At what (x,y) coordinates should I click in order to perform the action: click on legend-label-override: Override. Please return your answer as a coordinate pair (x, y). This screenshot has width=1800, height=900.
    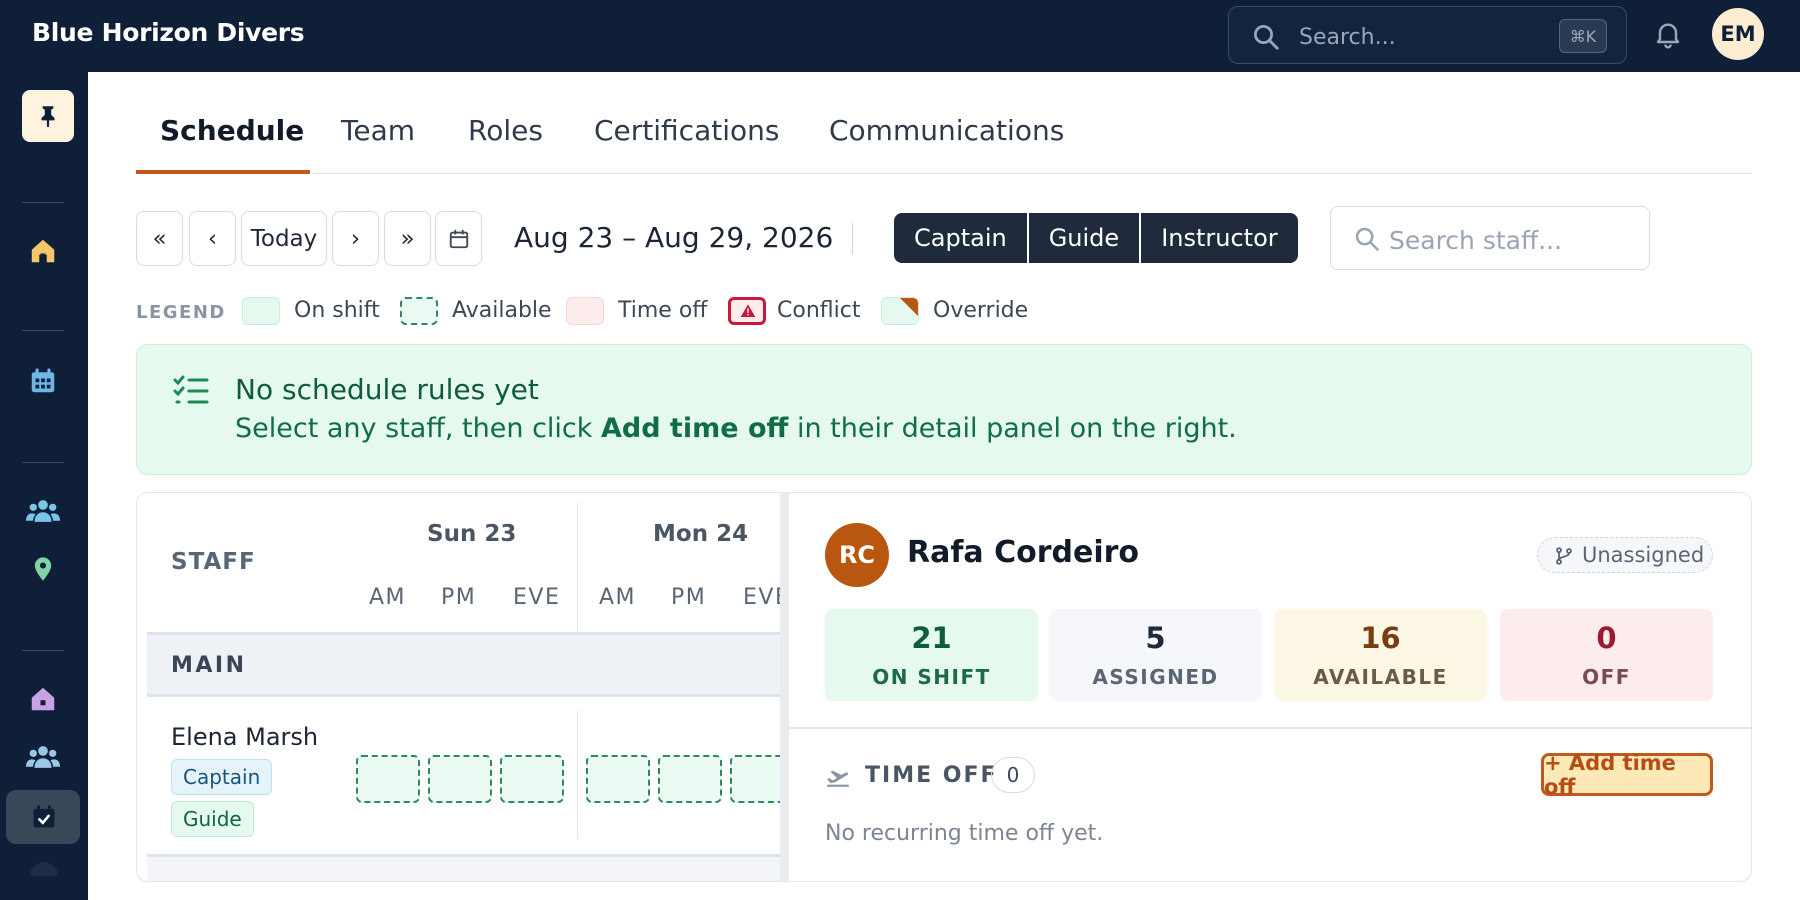
    Looking at the image, I should click on (981, 310).